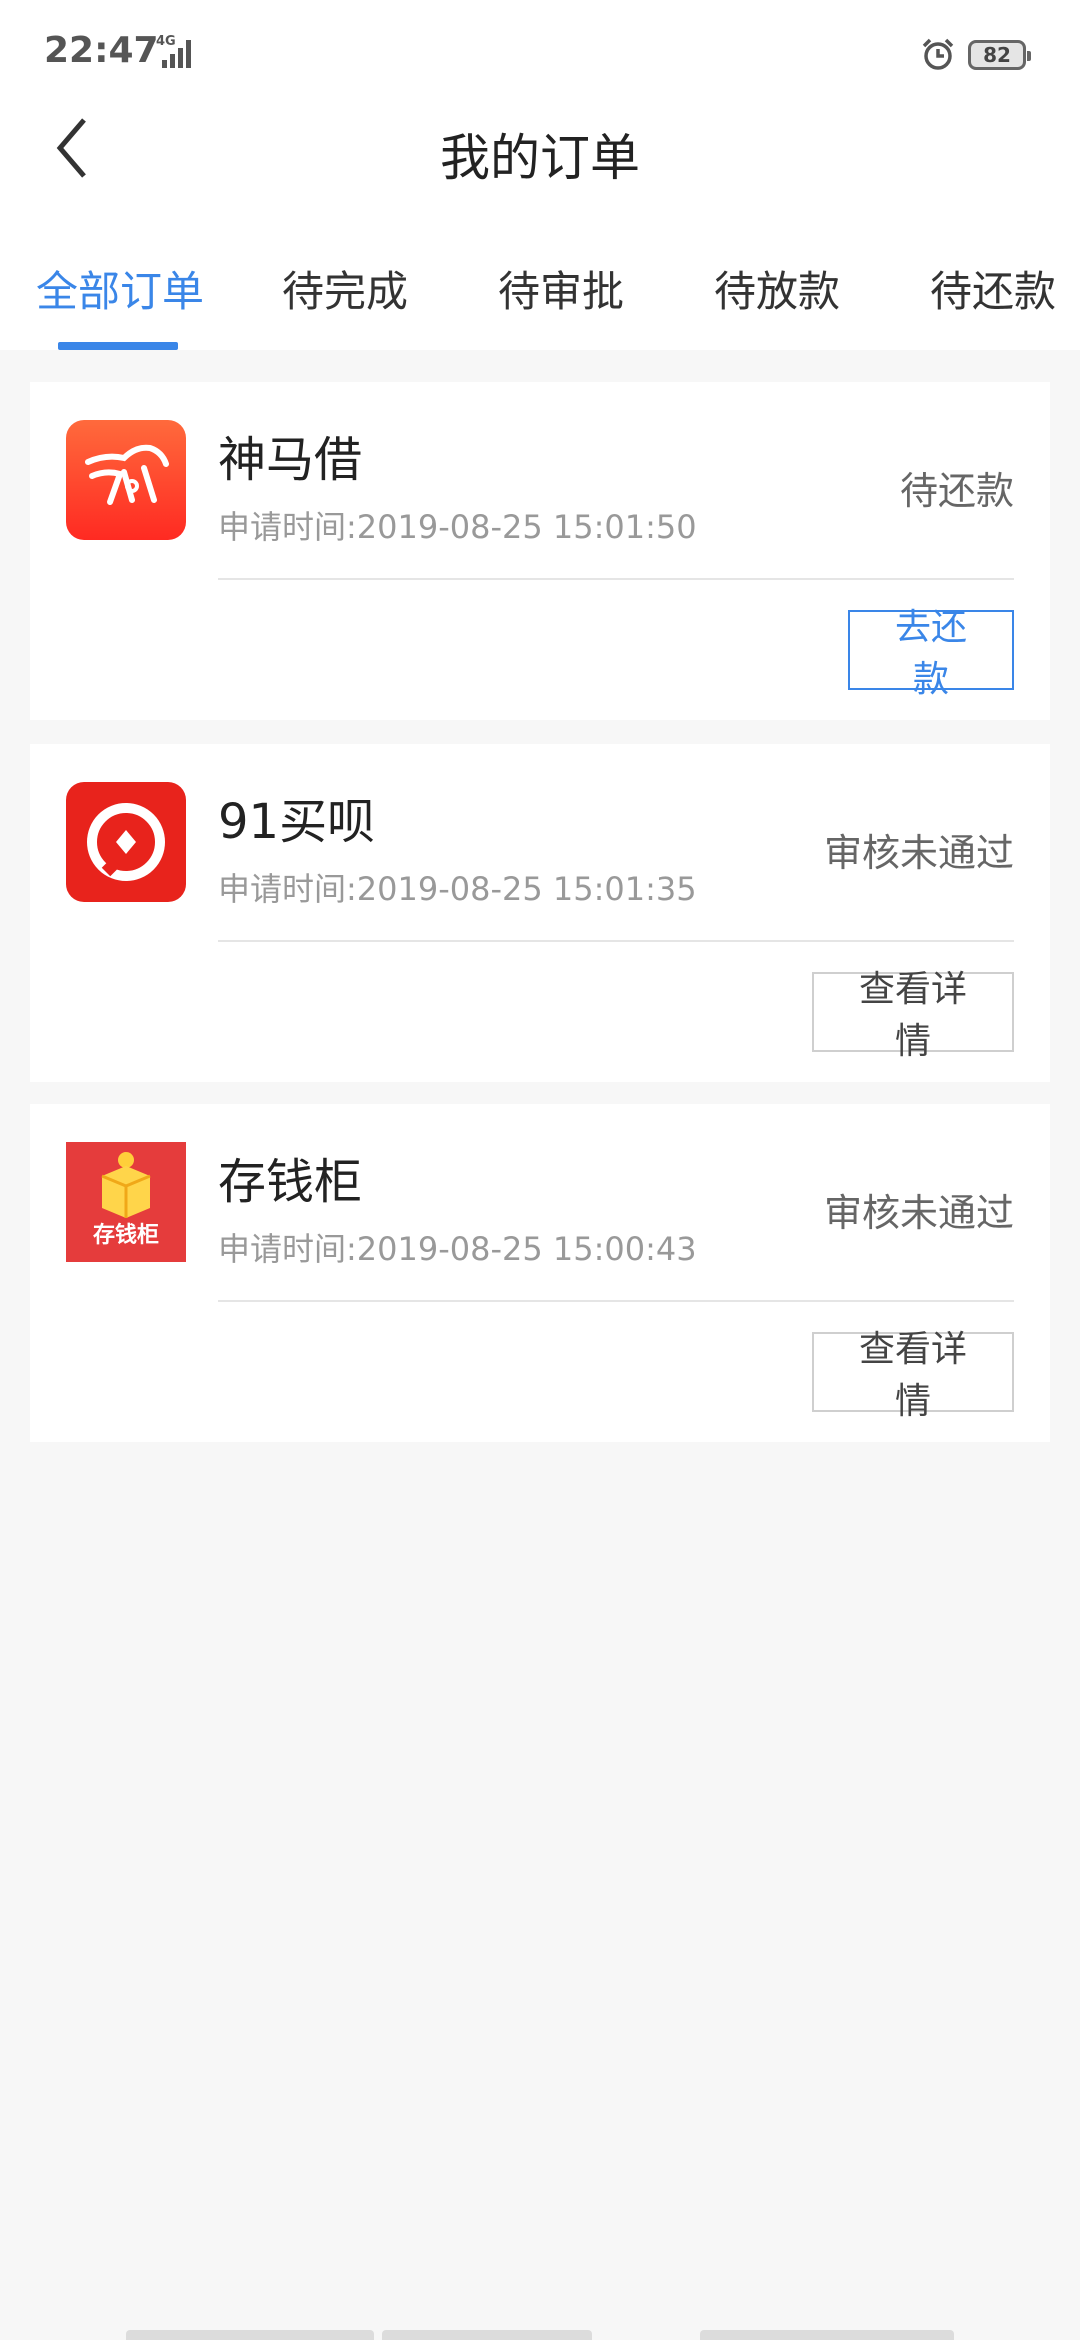  What do you see at coordinates (561, 288) in the screenshot?
I see `tab-pending-approval: 待审批` at bounding box center [561, 288].